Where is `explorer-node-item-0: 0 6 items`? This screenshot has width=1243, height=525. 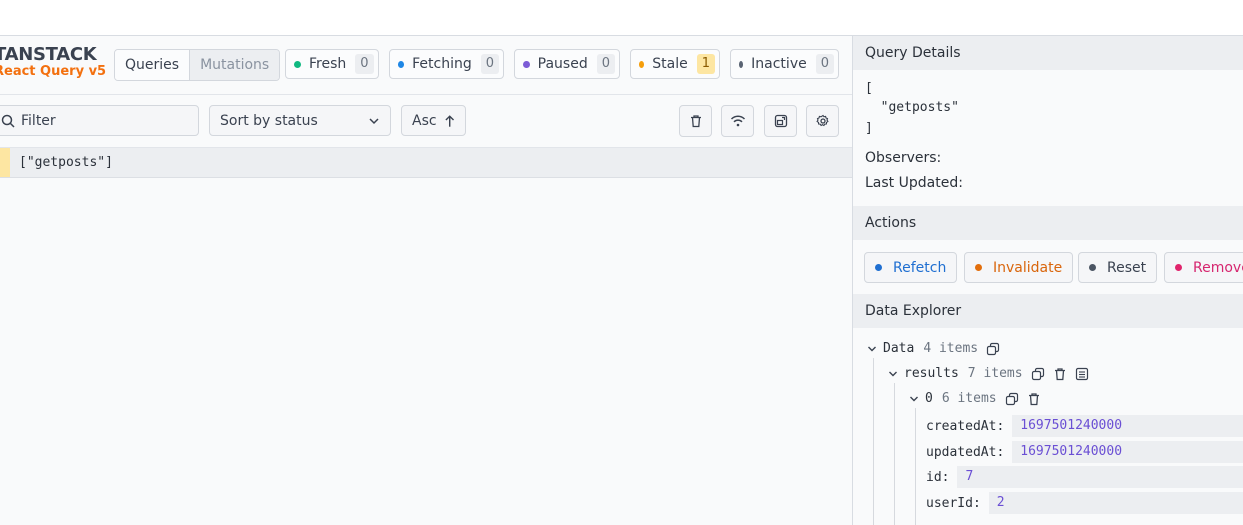
explorer-node-item-0: 0 6 items is located at coordinates (975, 398).